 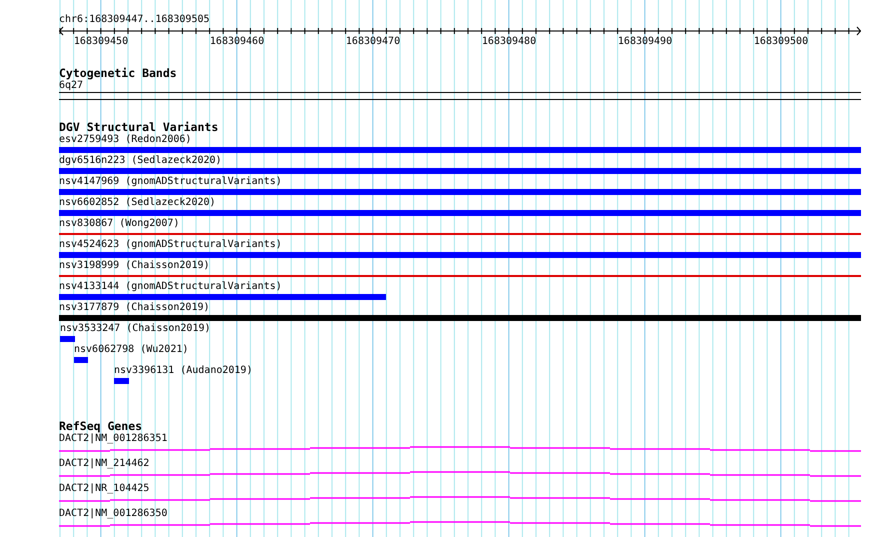 I want to click on gene-label: DACT2|NM_001286351, so click(x=113, y=439).